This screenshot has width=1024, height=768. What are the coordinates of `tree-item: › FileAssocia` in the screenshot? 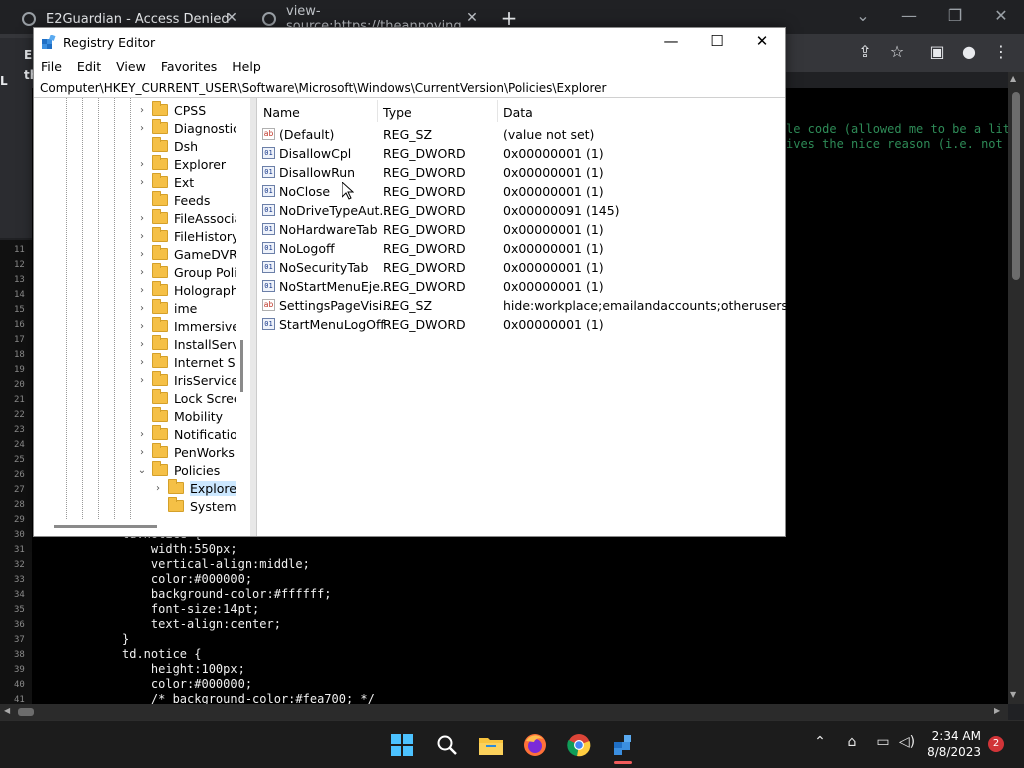 It's located at (189, 218).